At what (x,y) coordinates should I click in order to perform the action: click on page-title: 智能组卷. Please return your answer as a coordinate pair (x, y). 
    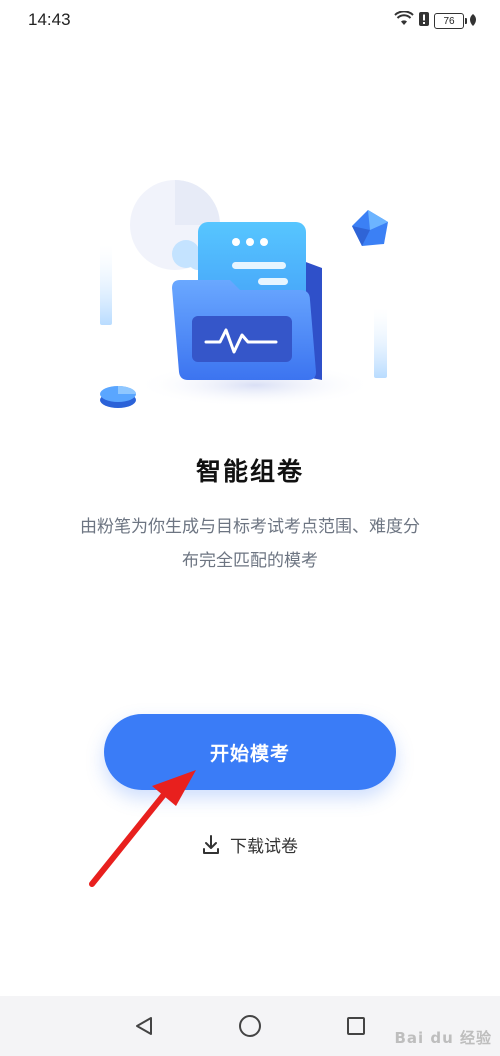
    Looking at the image, I should click on (249, 471).